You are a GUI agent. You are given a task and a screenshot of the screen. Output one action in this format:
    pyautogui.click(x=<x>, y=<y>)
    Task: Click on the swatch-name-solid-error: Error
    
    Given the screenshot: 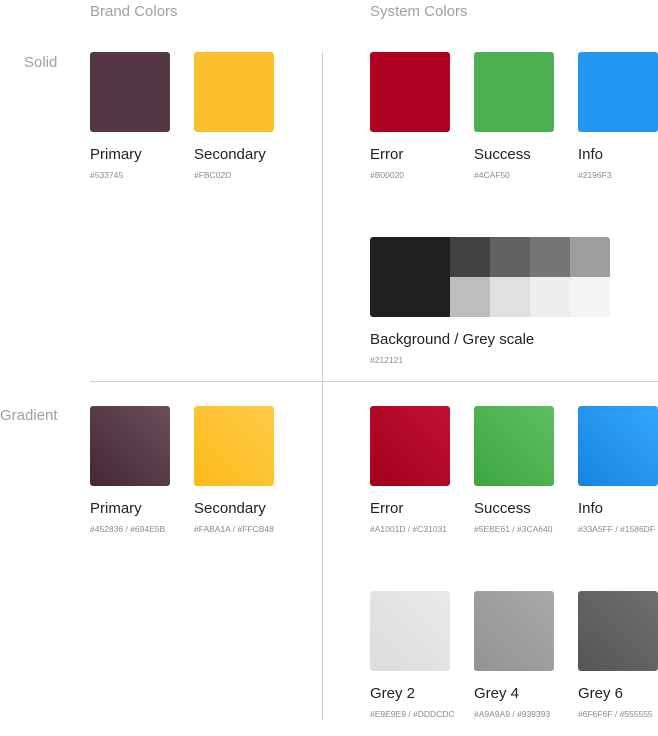 What is the action you would take?
    pyautogui.click(x=387, y=154)
    